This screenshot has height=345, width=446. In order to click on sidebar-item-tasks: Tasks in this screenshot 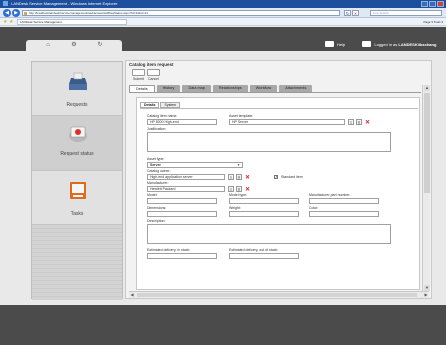, I will do `click(77, 198)`.